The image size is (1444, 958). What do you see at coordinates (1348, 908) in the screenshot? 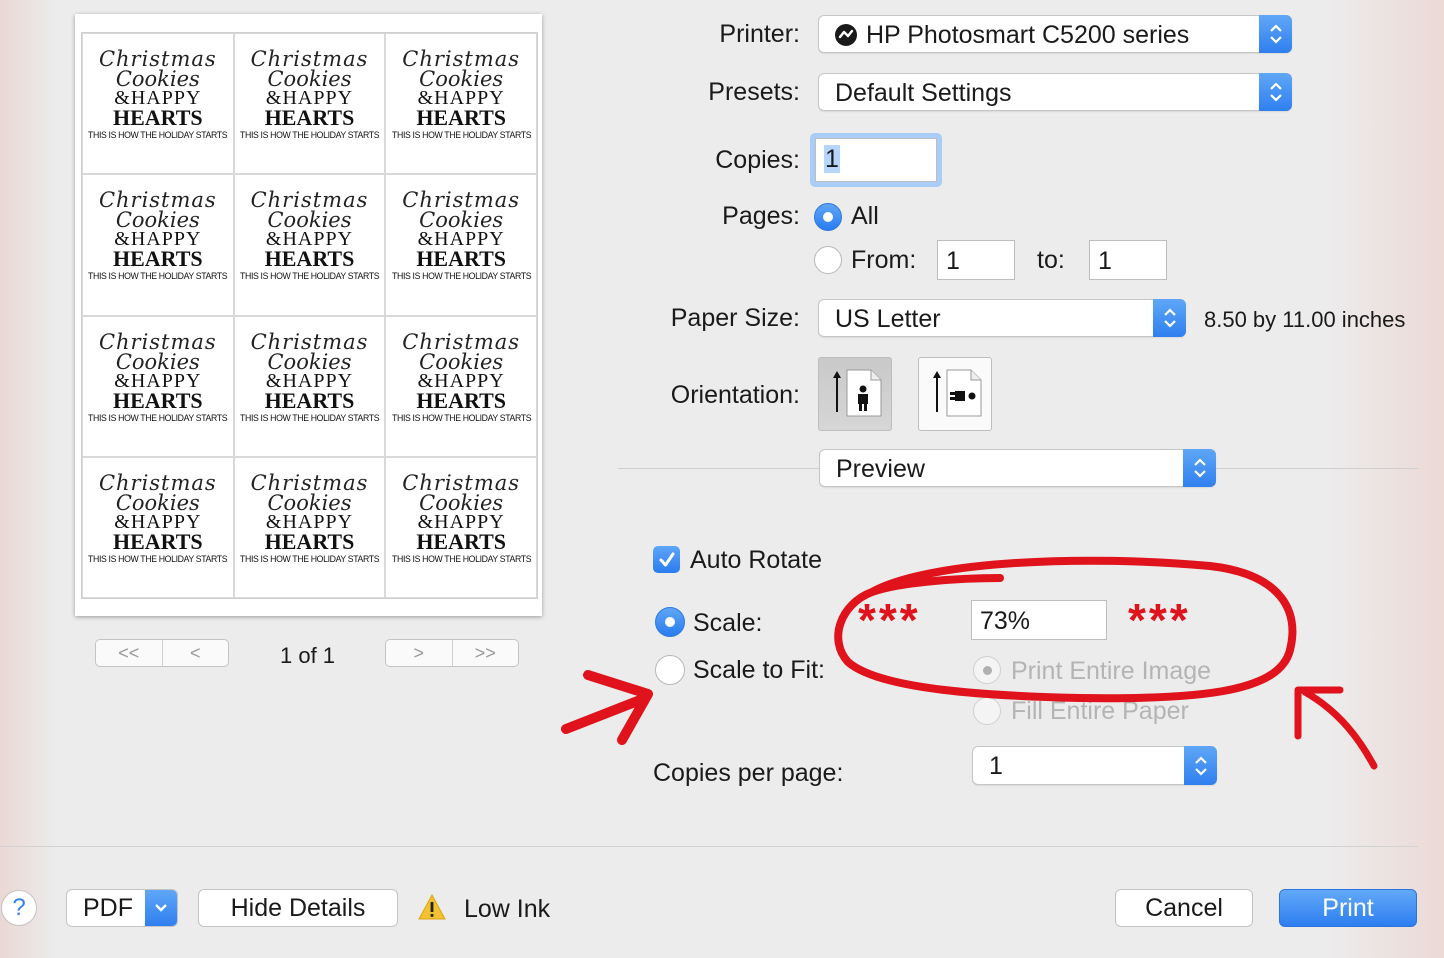
I see `print-button: Print` at bounding box center [1348, 908].